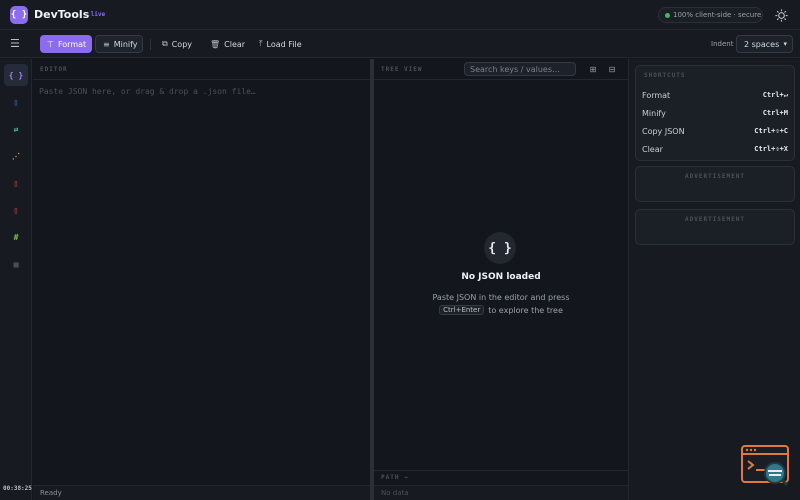 This screenshot has height=500, width=800. What do you see at coordinates (771, 149) in the screenshot?
I see `shortcut-key: Ctrl+⇧+X` at bounding box center [771, 149].